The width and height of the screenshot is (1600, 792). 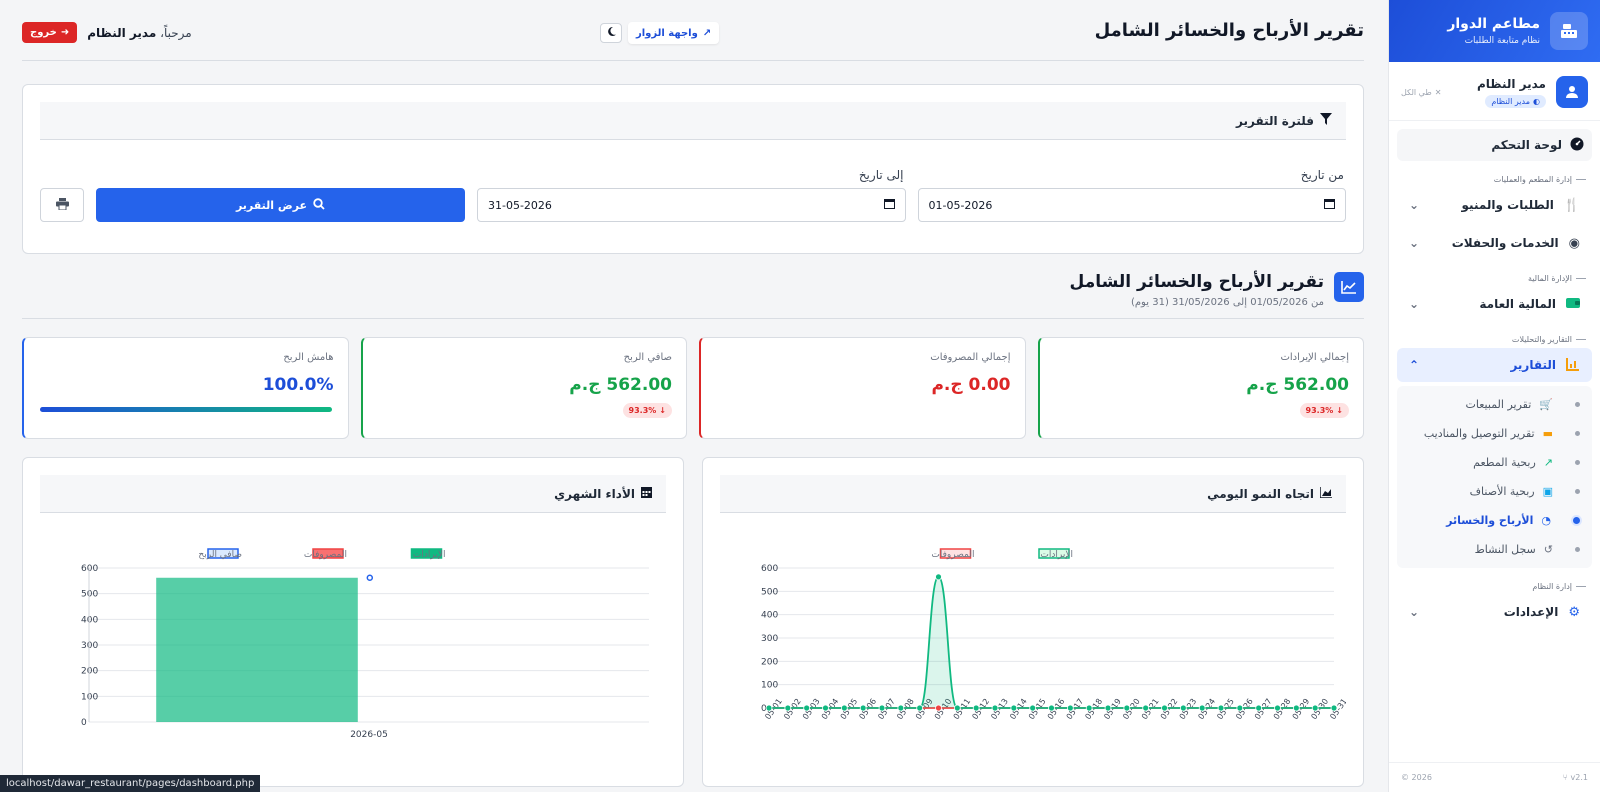 I want to click on brand-title: مطاعم الدوار, so click(x=1493, y=24).